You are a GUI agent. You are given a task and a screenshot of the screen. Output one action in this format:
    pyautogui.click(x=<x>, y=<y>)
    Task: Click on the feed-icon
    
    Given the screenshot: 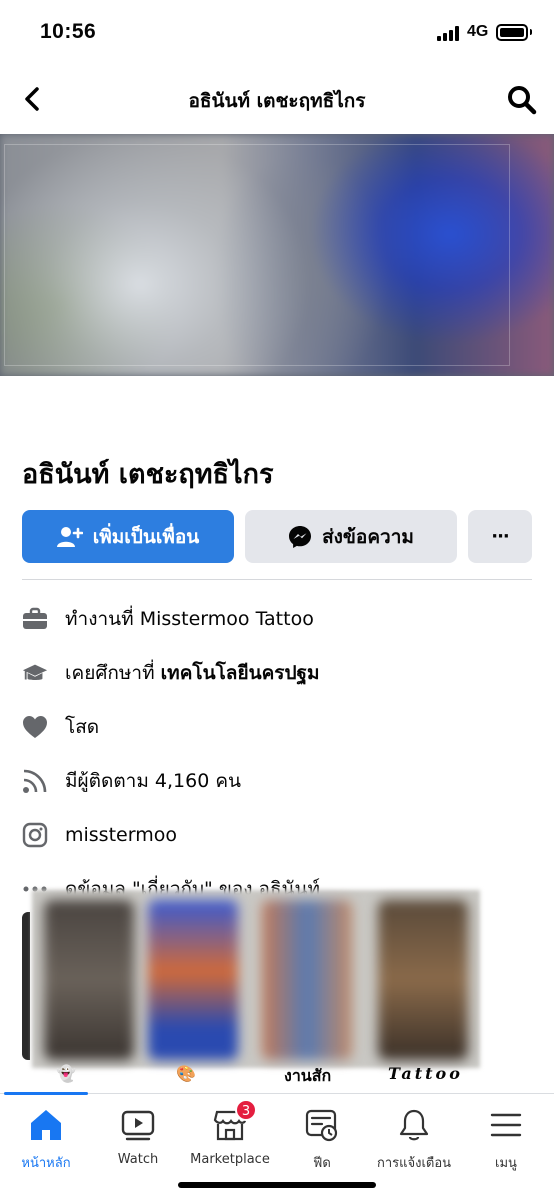 What is the action you would take?
    pyautogui.click(x=322, y=1125)
    